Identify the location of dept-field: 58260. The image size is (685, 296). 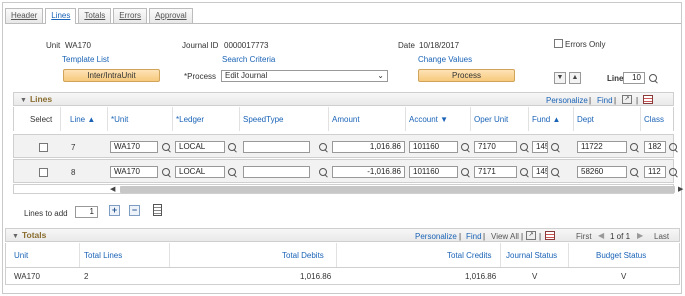
(602, 172).